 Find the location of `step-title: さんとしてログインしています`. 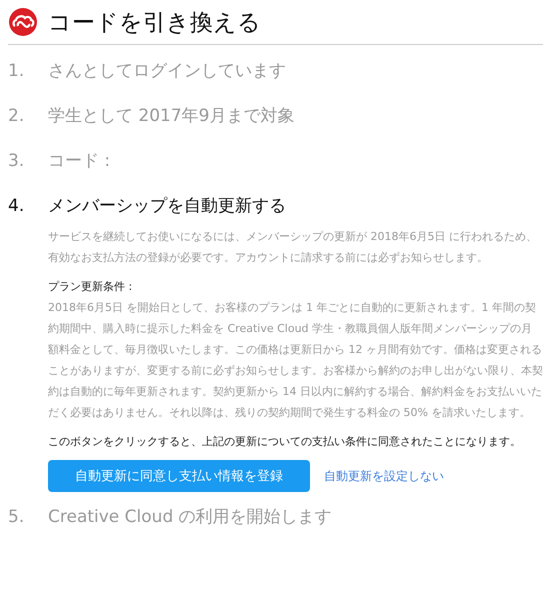

step-title: さんとしてログインしています is located at coordinates (167, 71).